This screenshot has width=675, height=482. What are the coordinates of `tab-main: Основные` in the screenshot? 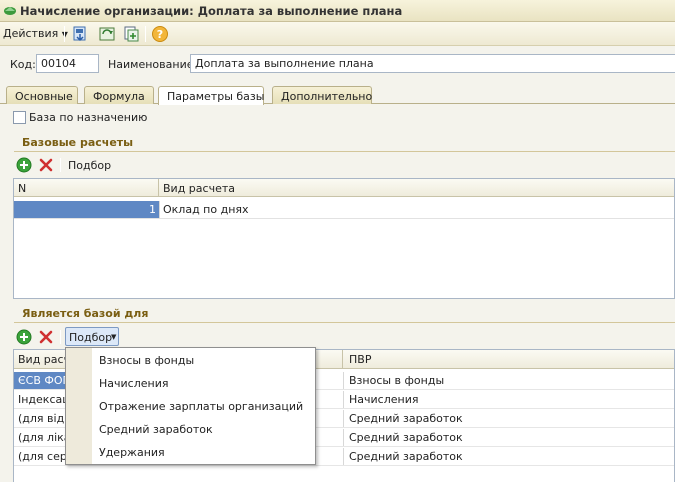 It's located at (42, 95).